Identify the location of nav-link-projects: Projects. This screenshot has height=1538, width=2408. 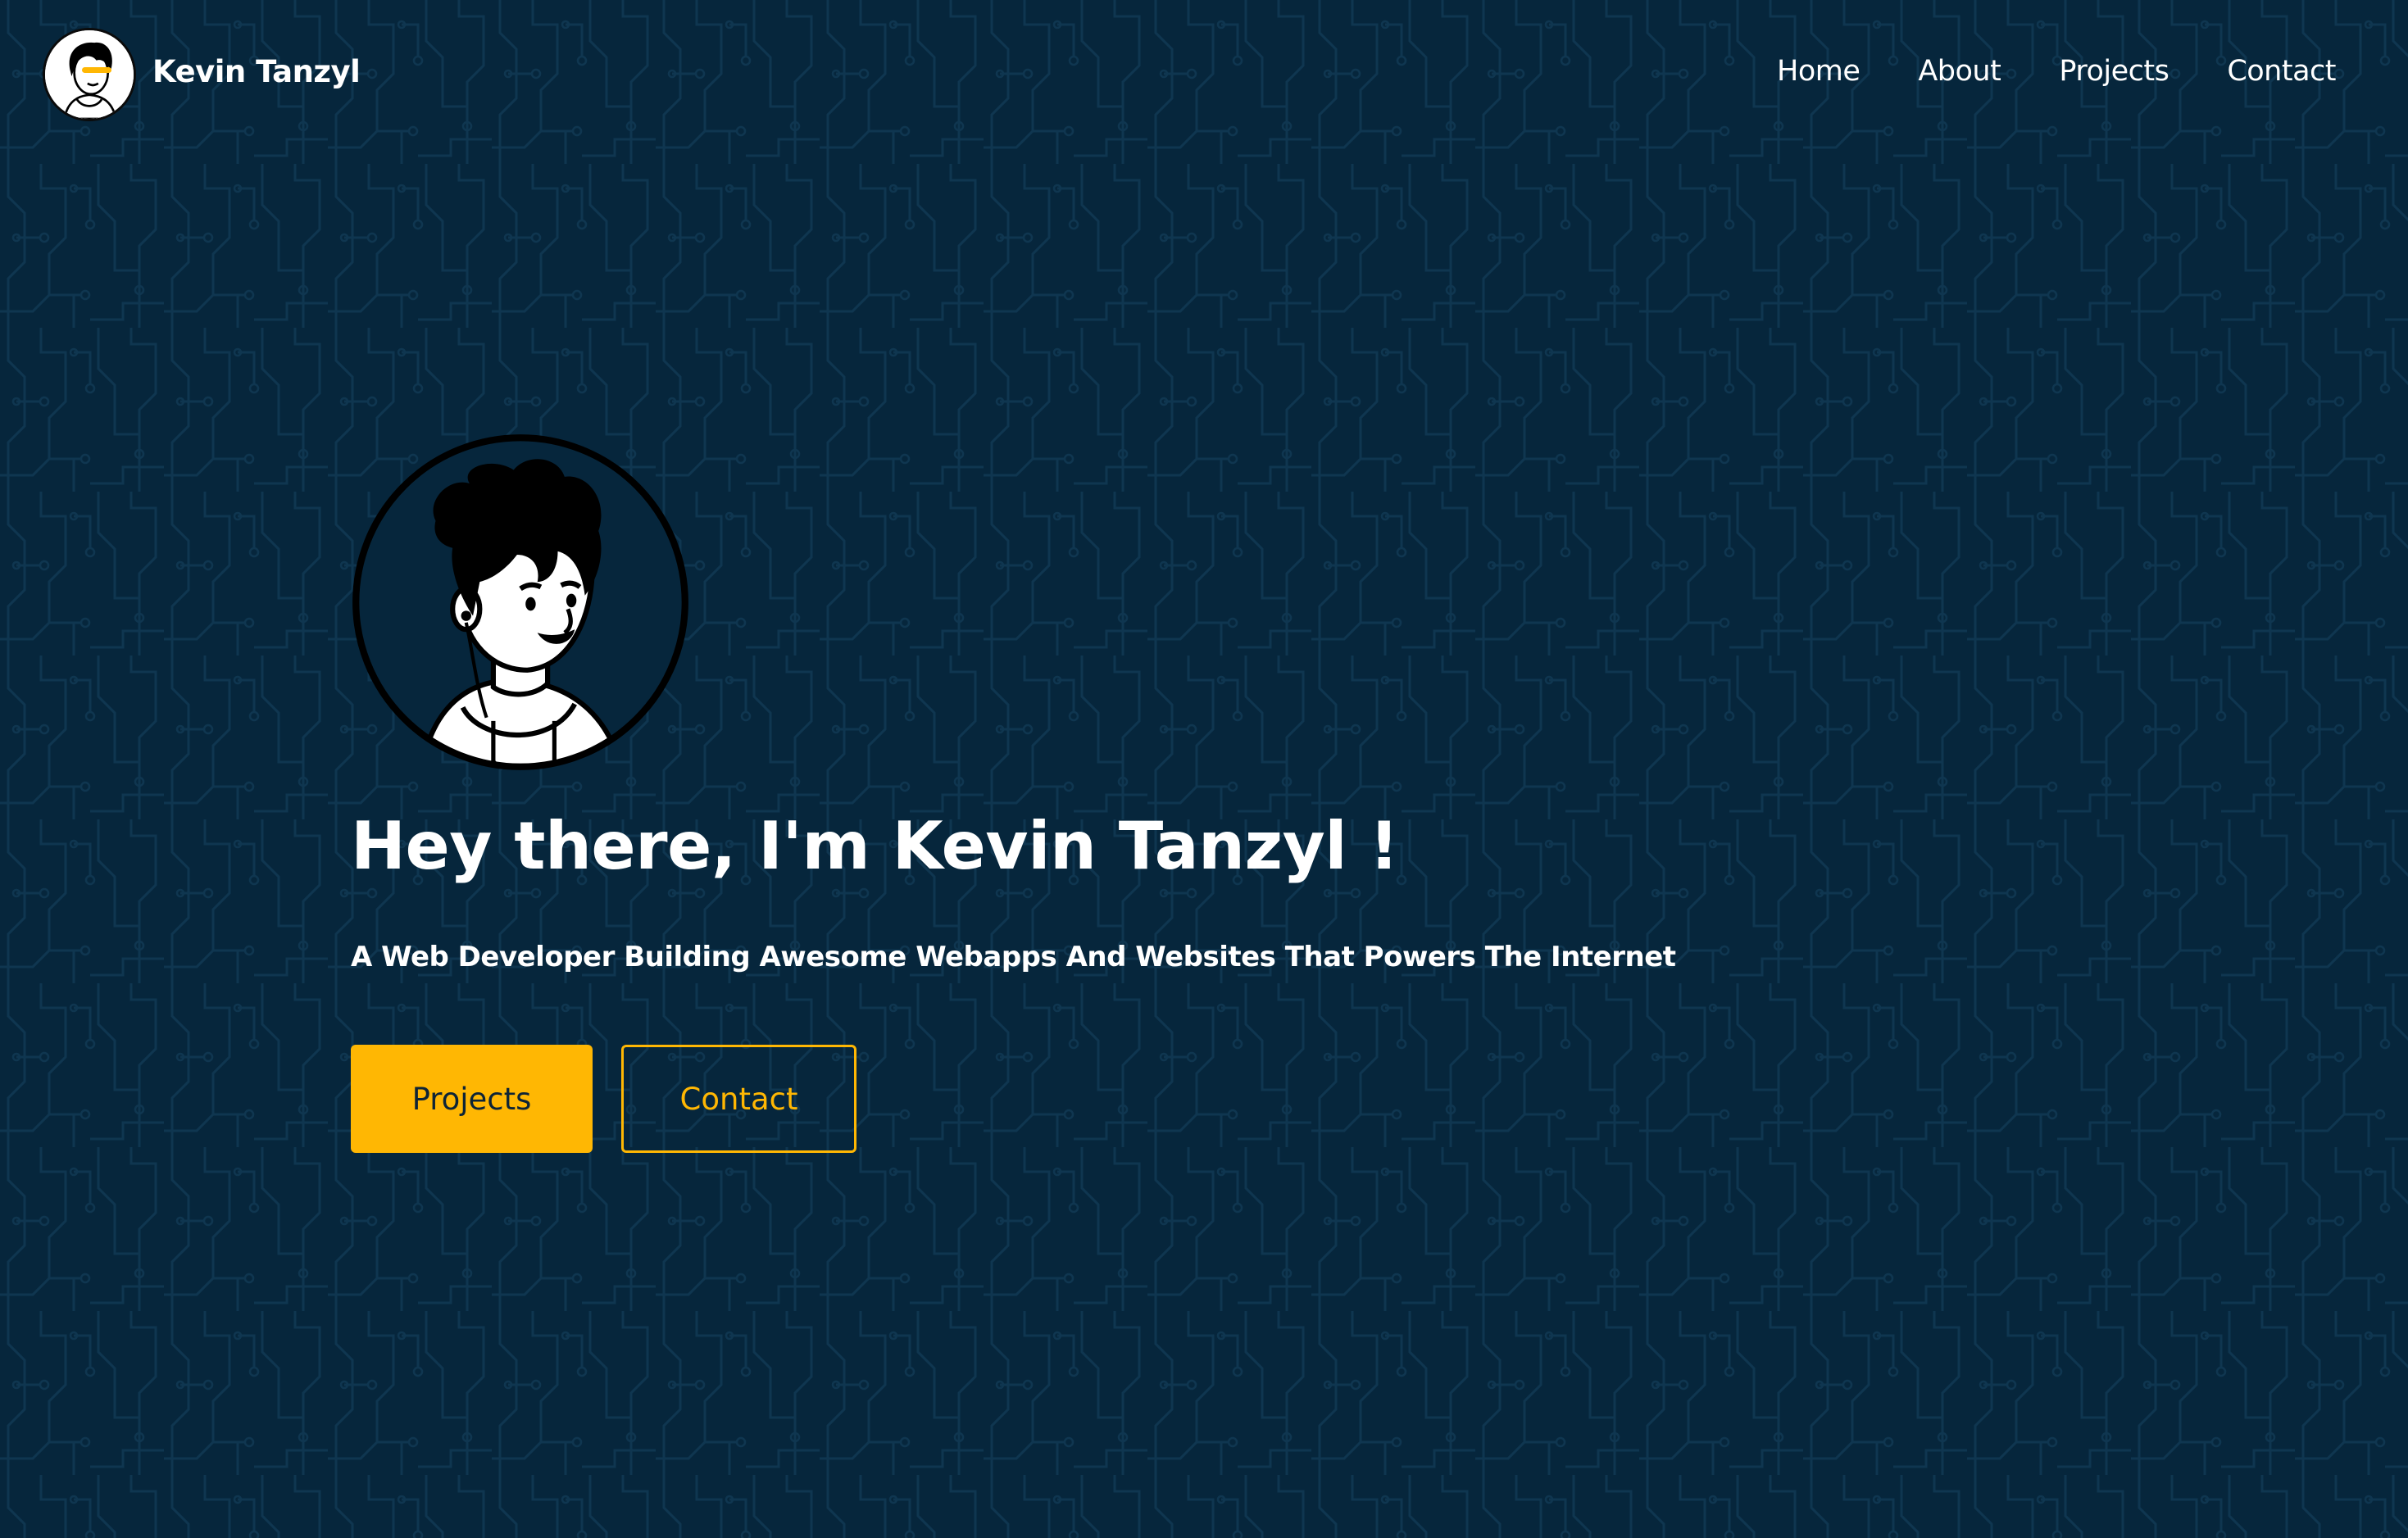
(2114, 71).